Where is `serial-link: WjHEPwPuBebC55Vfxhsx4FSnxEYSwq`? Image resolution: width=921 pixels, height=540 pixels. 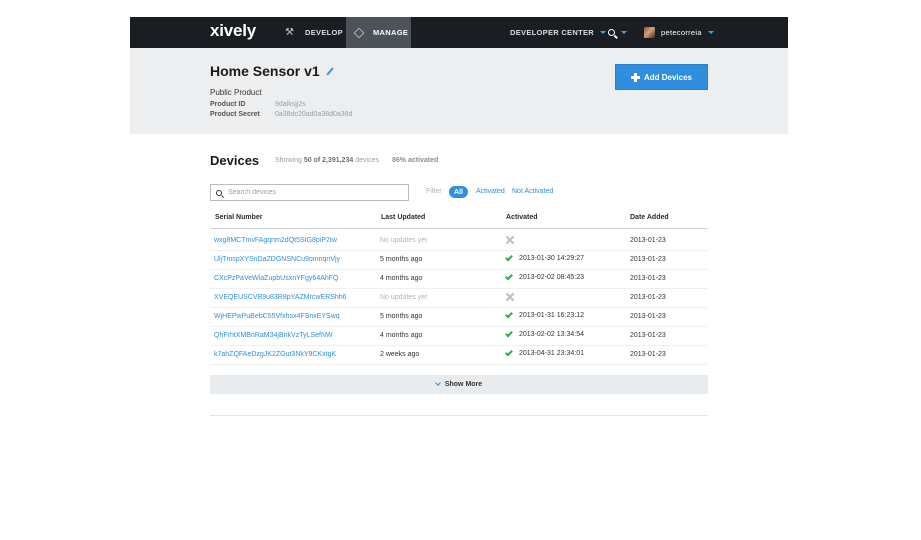 serial-link: WjHEPwPuBebC55Vfxhsx4FSnxEYSwq is located at coordinates (277, 316).